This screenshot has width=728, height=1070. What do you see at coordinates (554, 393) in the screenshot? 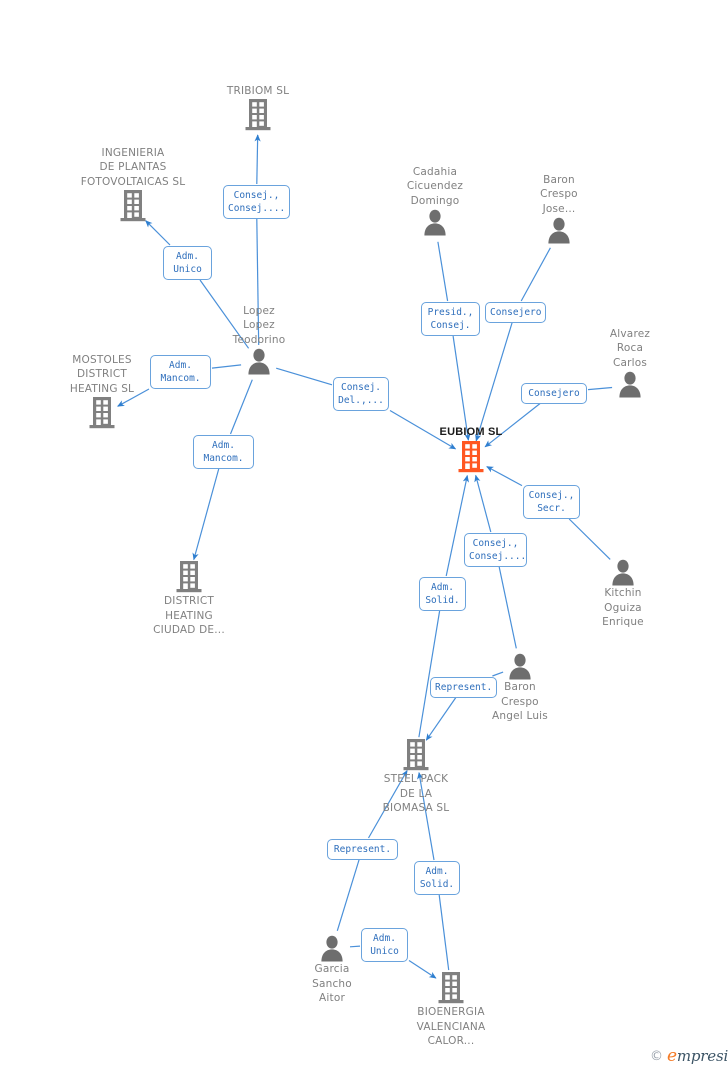
I see `edge-label-alvarez-to-eubiom: Consejero` at bounding box center [554, 393].